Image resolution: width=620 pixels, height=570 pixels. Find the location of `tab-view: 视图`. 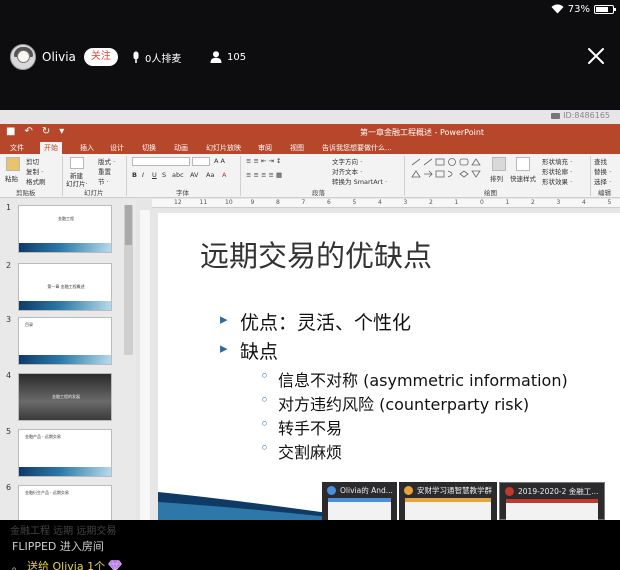

tab-view: 视图 is located at coordinates (297, 148).